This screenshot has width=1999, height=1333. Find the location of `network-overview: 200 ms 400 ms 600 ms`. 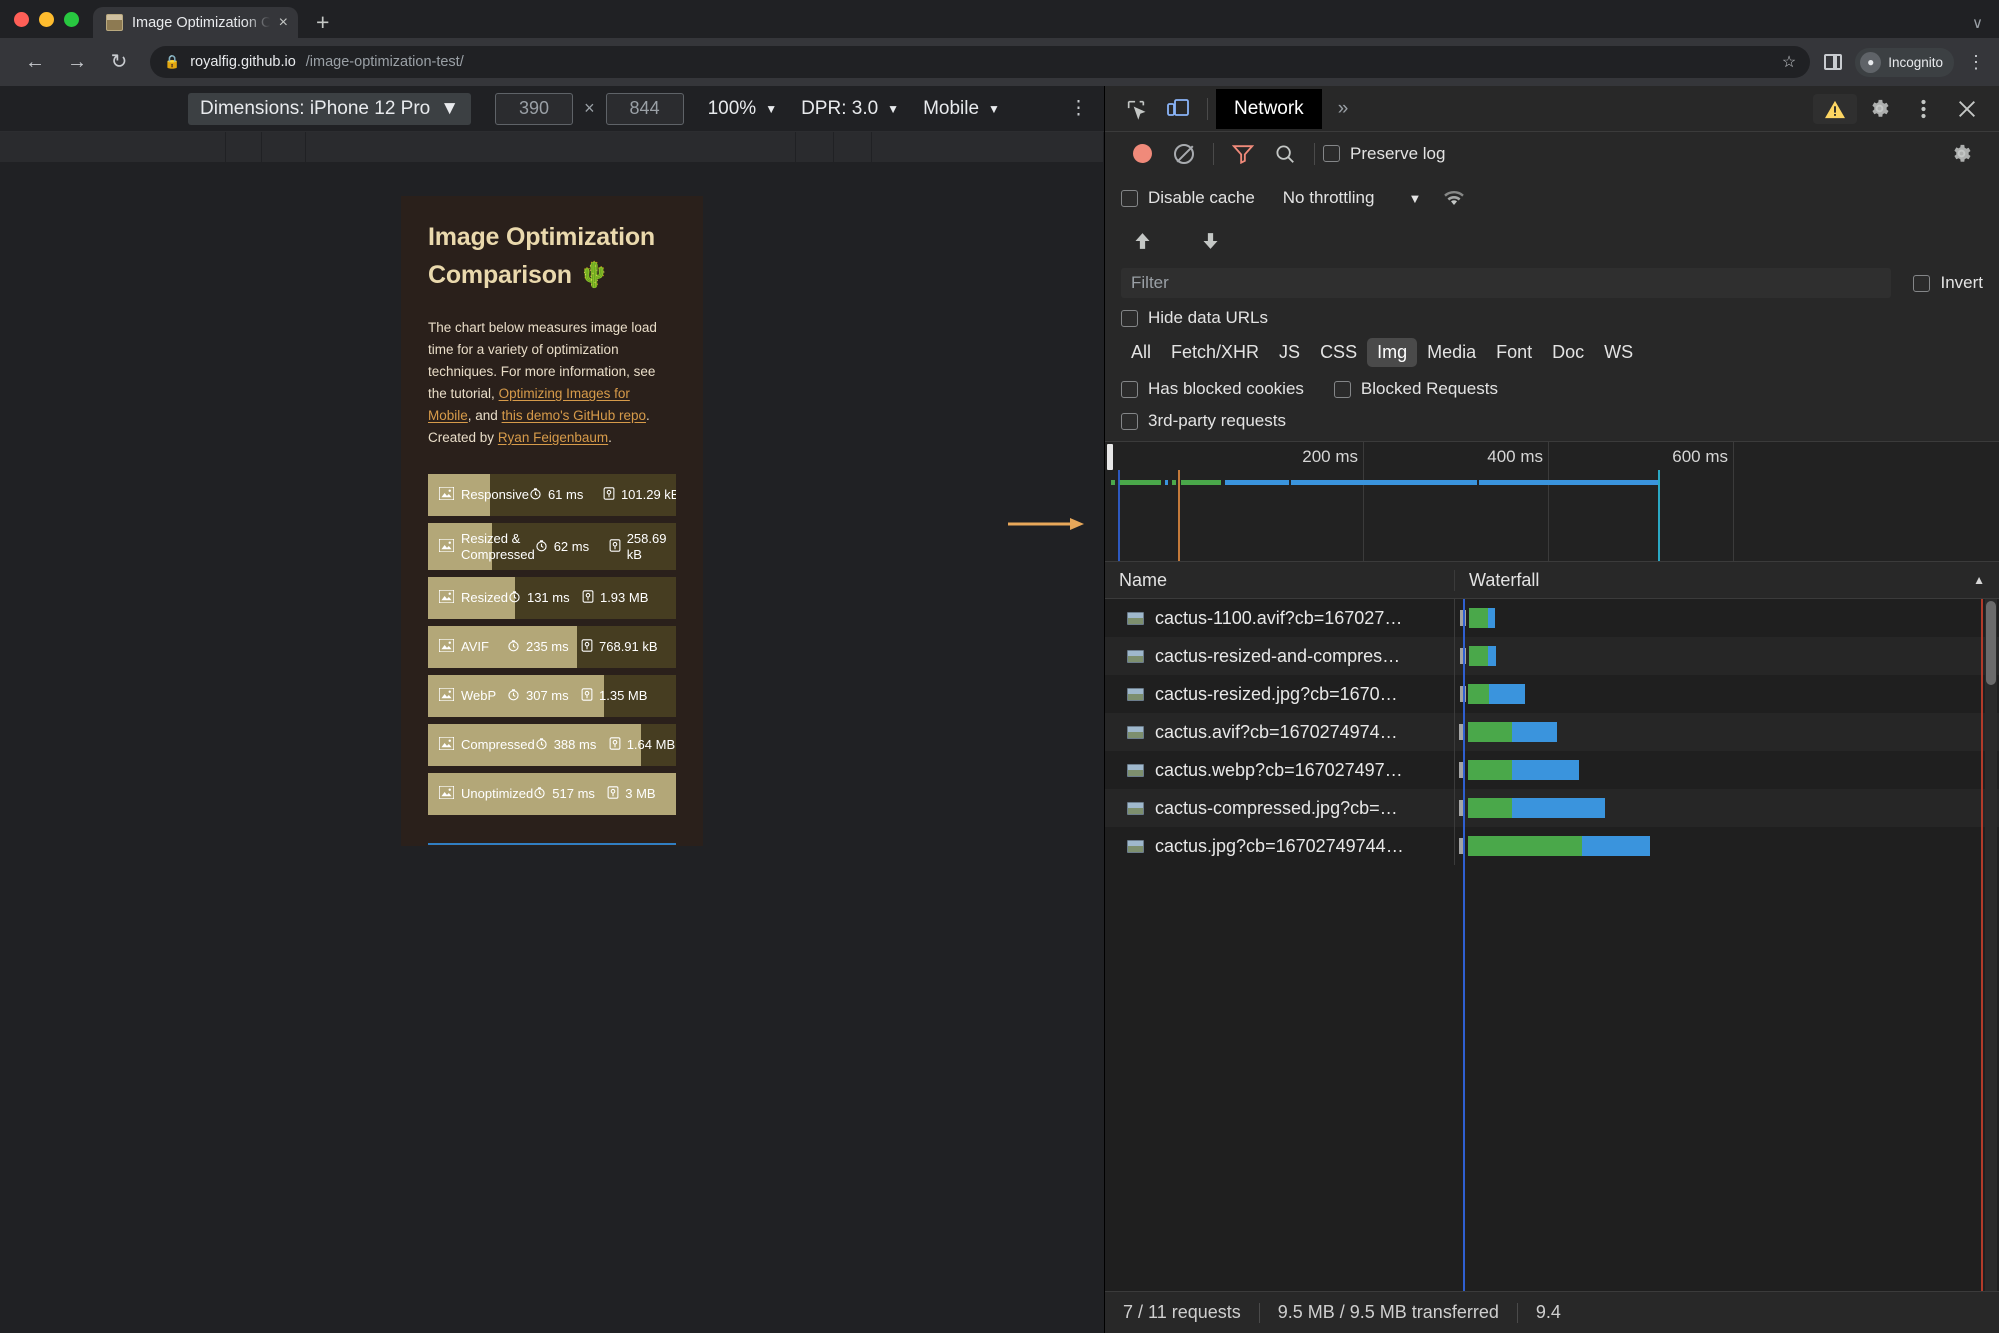

network-overview: 200 ms 400 ms 600 ms is located at coordinates (1552, 501).